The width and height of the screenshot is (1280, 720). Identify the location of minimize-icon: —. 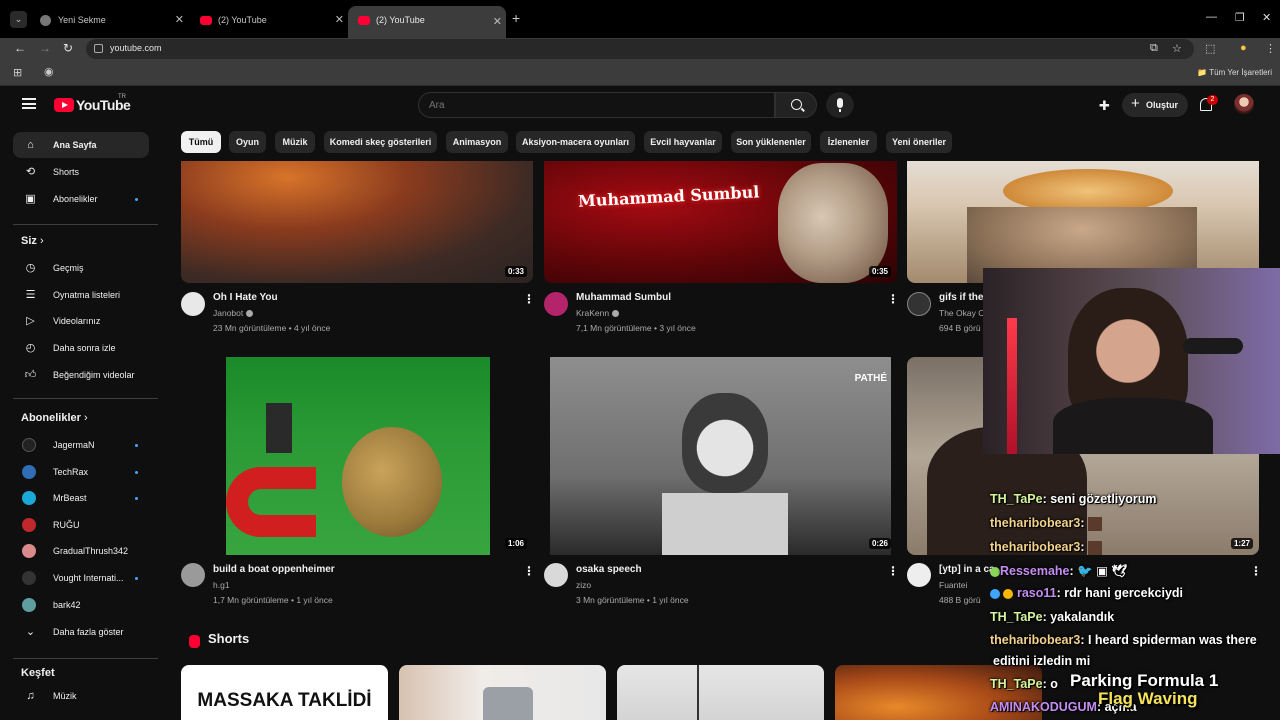
(1211, 17).